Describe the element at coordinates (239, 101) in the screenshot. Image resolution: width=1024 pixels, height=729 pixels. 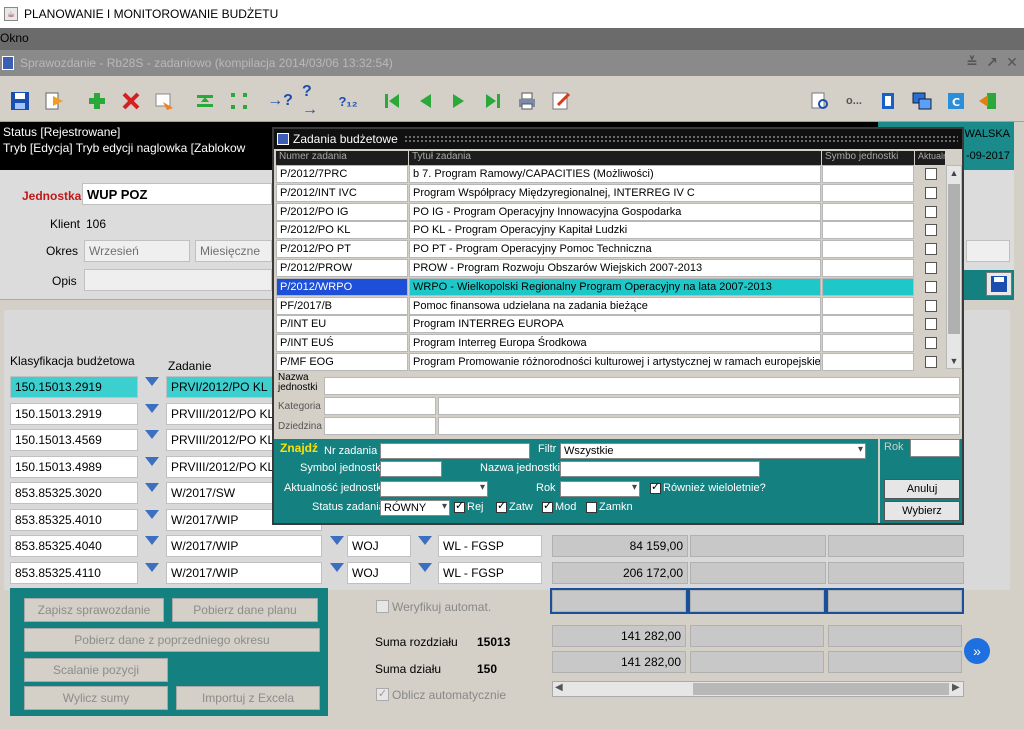
I see `collapse-icon` at that location.